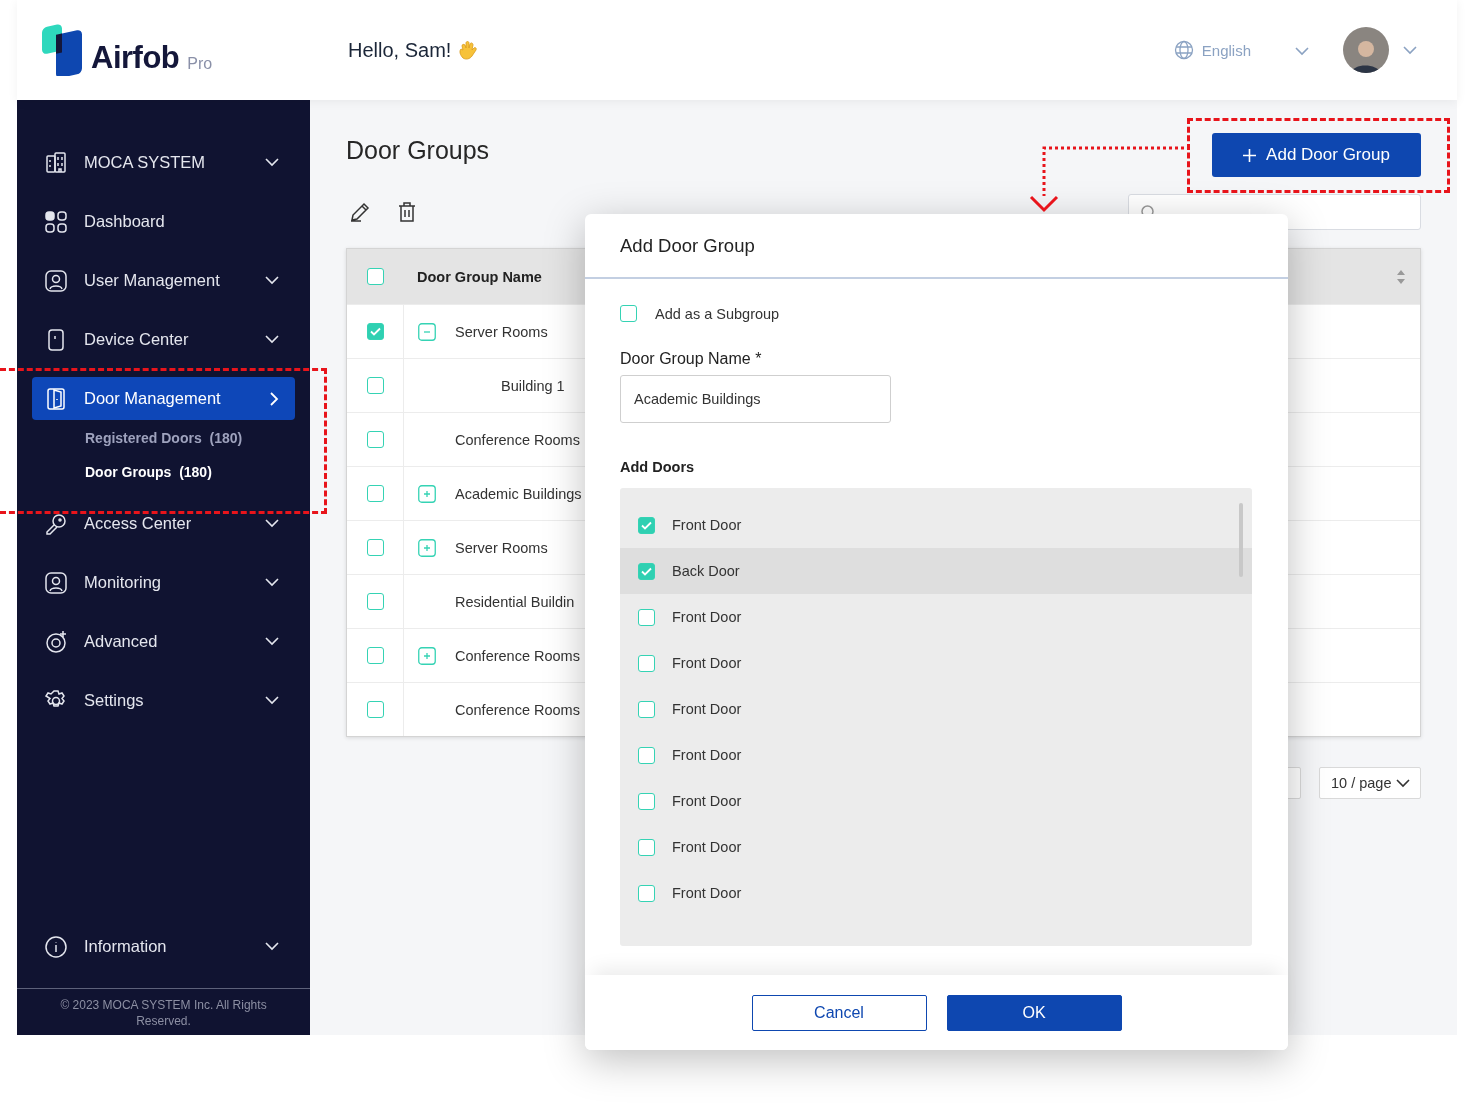  Describe the element at coordinates (418, 150) in the screenshot. I see `page-title: Door Groups` at that location.